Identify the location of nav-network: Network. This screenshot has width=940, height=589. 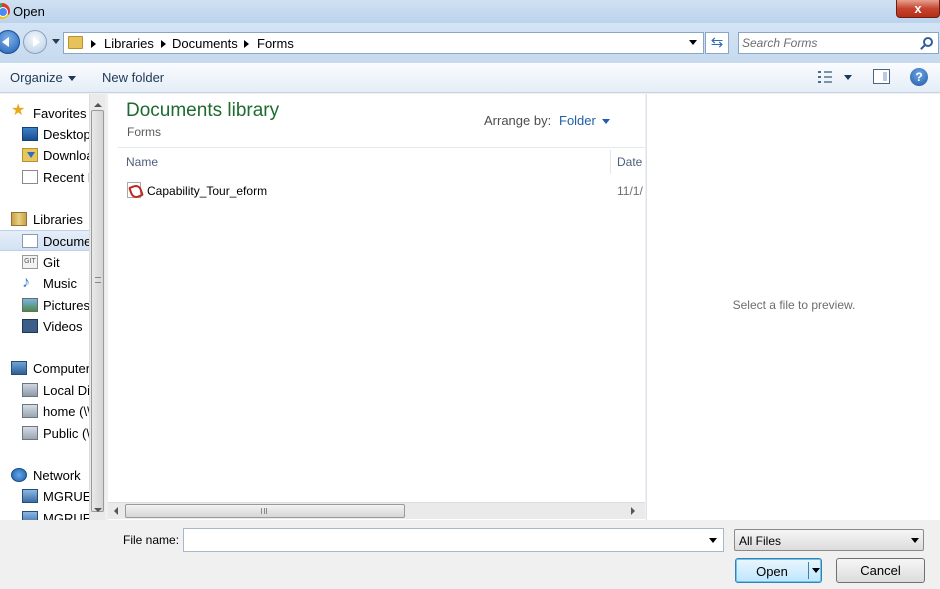
(46, 475).